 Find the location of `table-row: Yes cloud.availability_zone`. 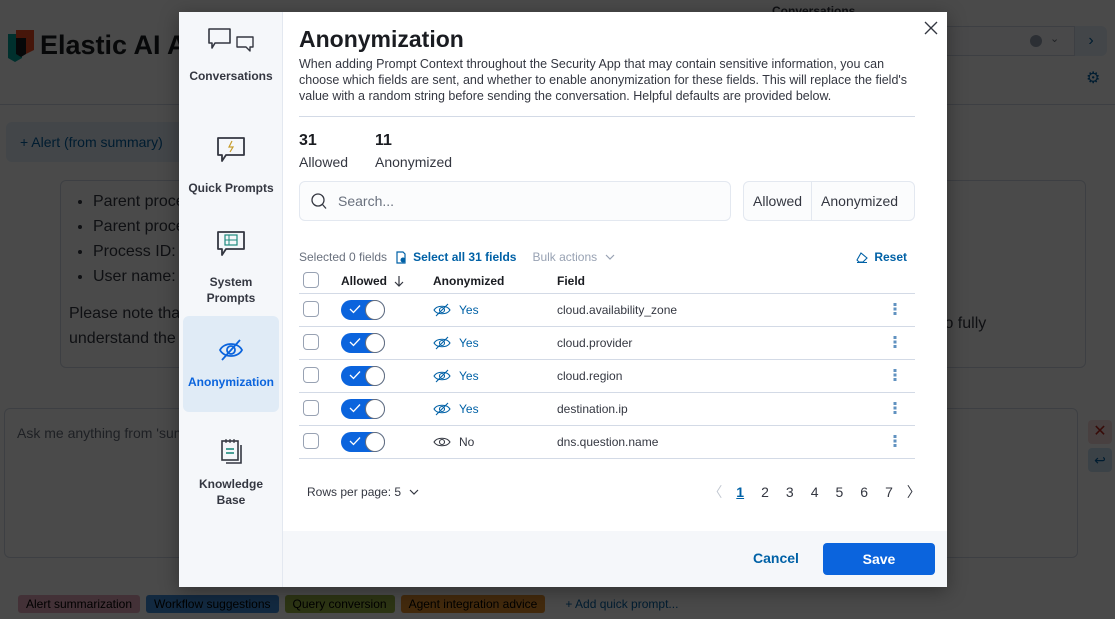

table-row: Yes cloud.availability_zone is located at coordinates (607, 310).